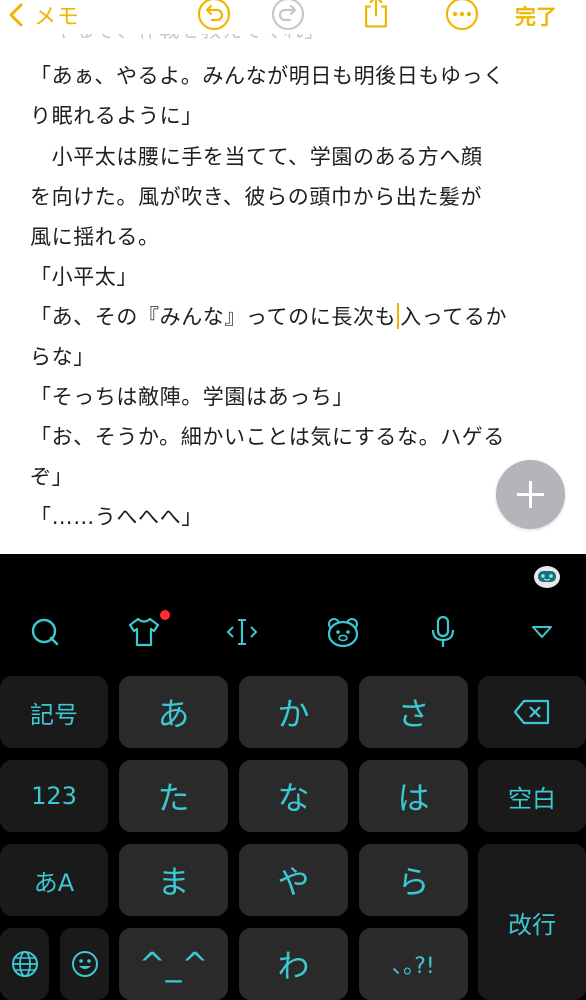 The image size is (586, 1000). What do you see at coordinates (443, 632) in the screenshot?
I see `microphone-icon` at bounding box center [443, 632].